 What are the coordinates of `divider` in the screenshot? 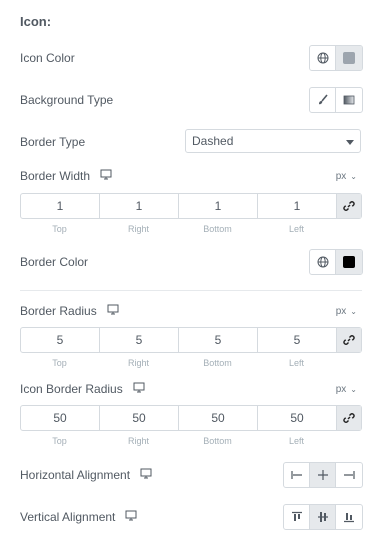 It's located at (191, 290).